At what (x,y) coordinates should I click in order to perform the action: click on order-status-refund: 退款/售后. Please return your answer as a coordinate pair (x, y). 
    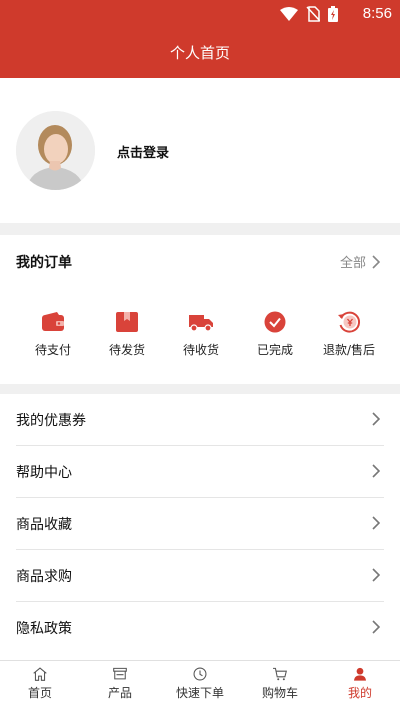
    Looking at the image, I should click on (349, 333).